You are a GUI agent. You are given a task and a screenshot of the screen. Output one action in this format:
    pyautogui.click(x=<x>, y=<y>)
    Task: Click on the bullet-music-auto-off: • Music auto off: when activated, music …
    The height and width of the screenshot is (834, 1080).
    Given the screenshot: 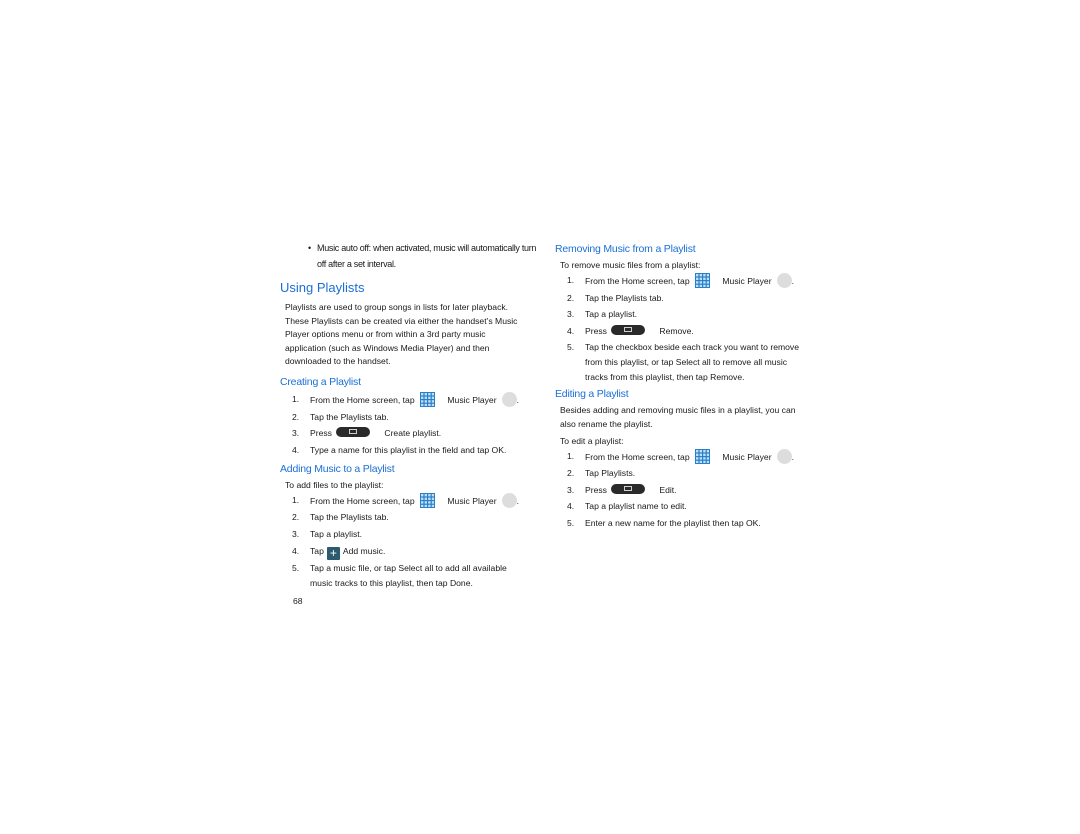 What is the action you would take?
    pyautogui.click(x=424, y=256)
    